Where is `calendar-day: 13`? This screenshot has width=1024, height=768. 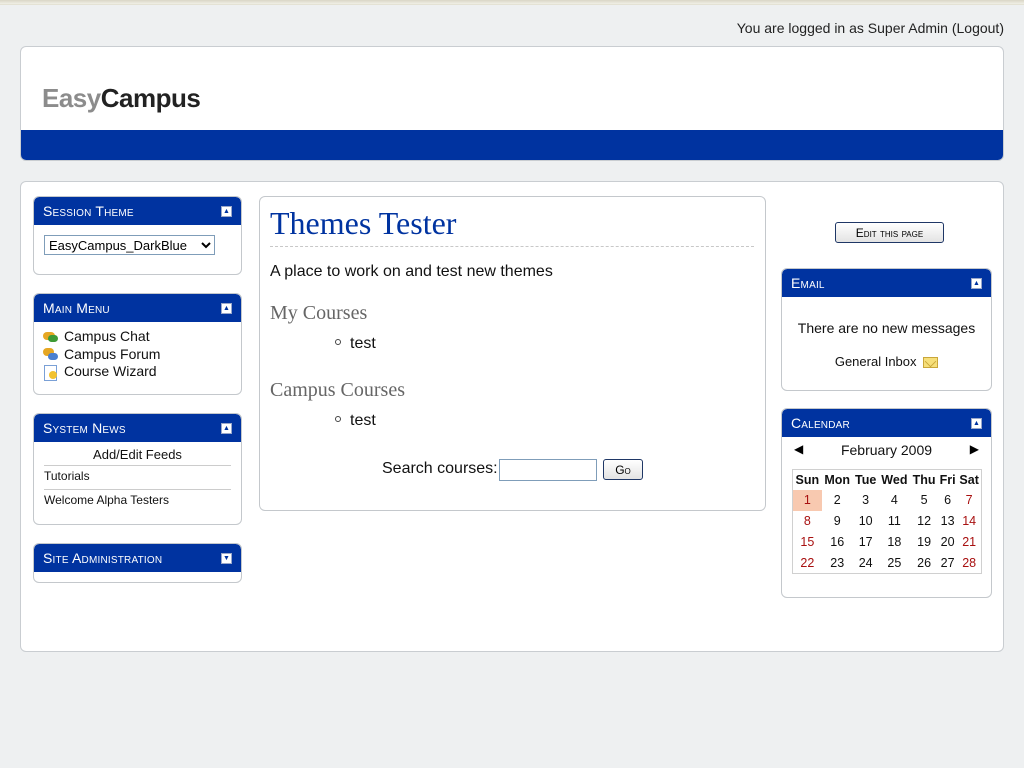
calendar-day: 13 is located at coordinates (947, 521).